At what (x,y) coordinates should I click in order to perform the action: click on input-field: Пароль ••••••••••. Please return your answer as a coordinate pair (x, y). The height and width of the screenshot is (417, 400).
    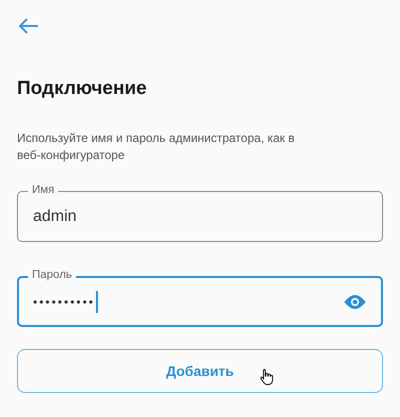
    Looking at the image, I should click on (200, 298).